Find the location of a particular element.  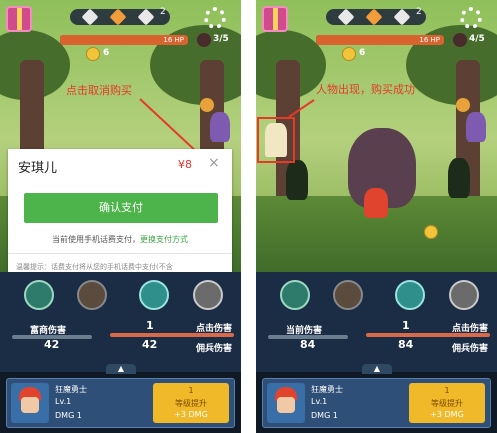

divider is located at coordinates (120, 253).